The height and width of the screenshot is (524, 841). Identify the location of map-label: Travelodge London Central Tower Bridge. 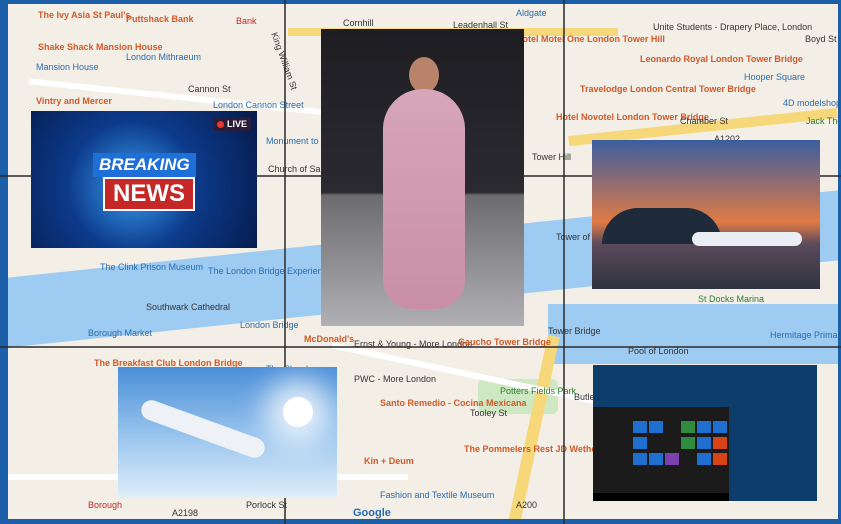
(668, 89).